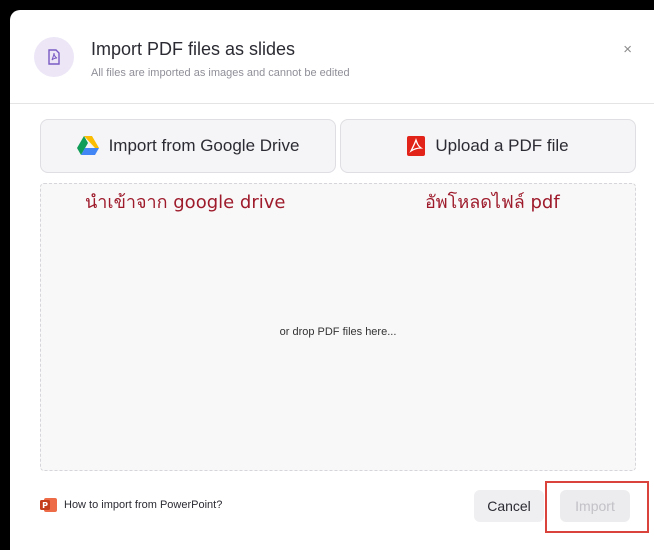 This screenshot has height=550, width=654. I want to click on import-google-drive-button: Import from Google Drive, so click(188, 146).